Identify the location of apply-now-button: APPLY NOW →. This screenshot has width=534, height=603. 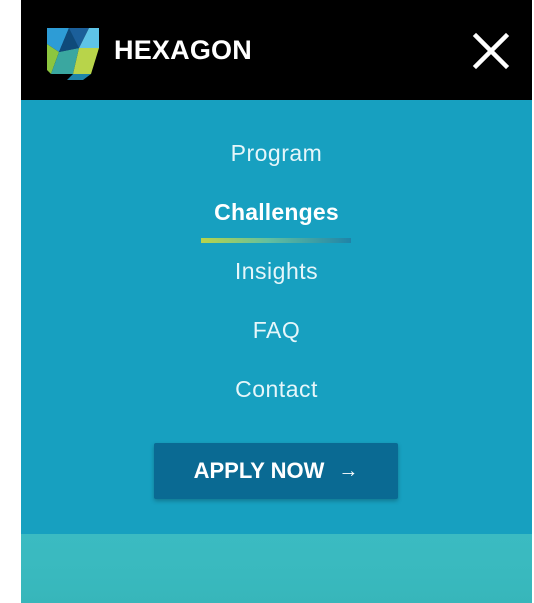
(276, 471).